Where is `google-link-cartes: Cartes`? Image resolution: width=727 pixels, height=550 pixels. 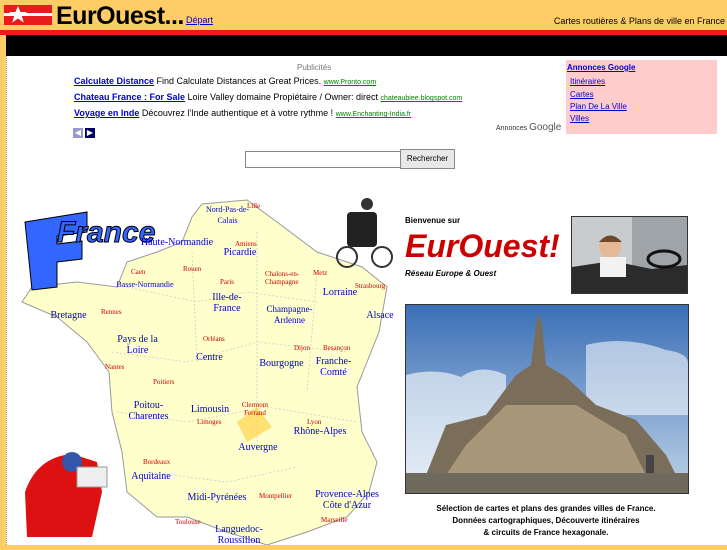 google-link-cartes: Cartes is located at coordinates (582, 94).